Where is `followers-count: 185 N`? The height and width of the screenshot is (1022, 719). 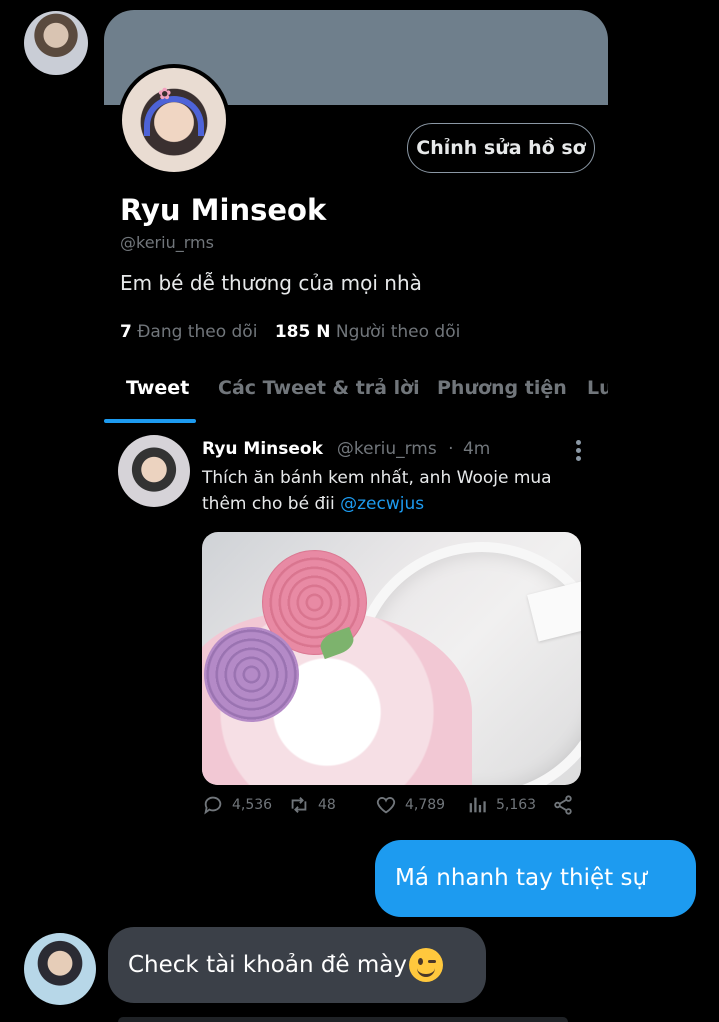 followers-count: 185 N is located at coordinates (302, 332).